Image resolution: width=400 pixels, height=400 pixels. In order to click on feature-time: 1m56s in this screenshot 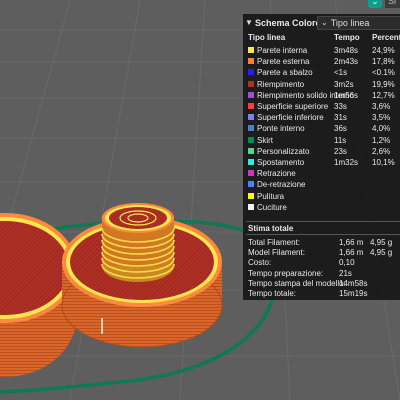, I will do `click(346, 95)`.